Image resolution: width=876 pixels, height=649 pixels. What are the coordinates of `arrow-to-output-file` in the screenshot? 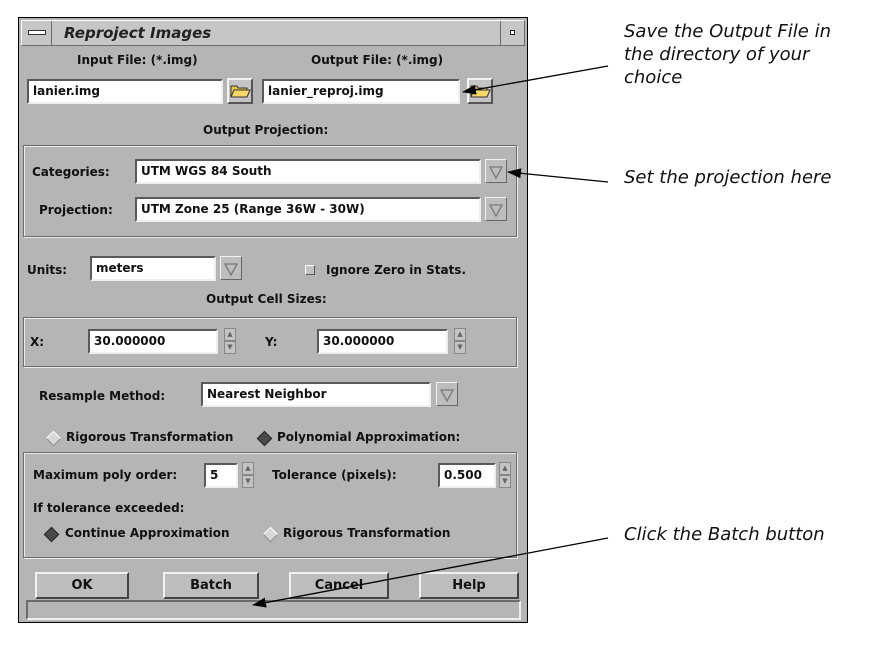 It's located at (535, 80).